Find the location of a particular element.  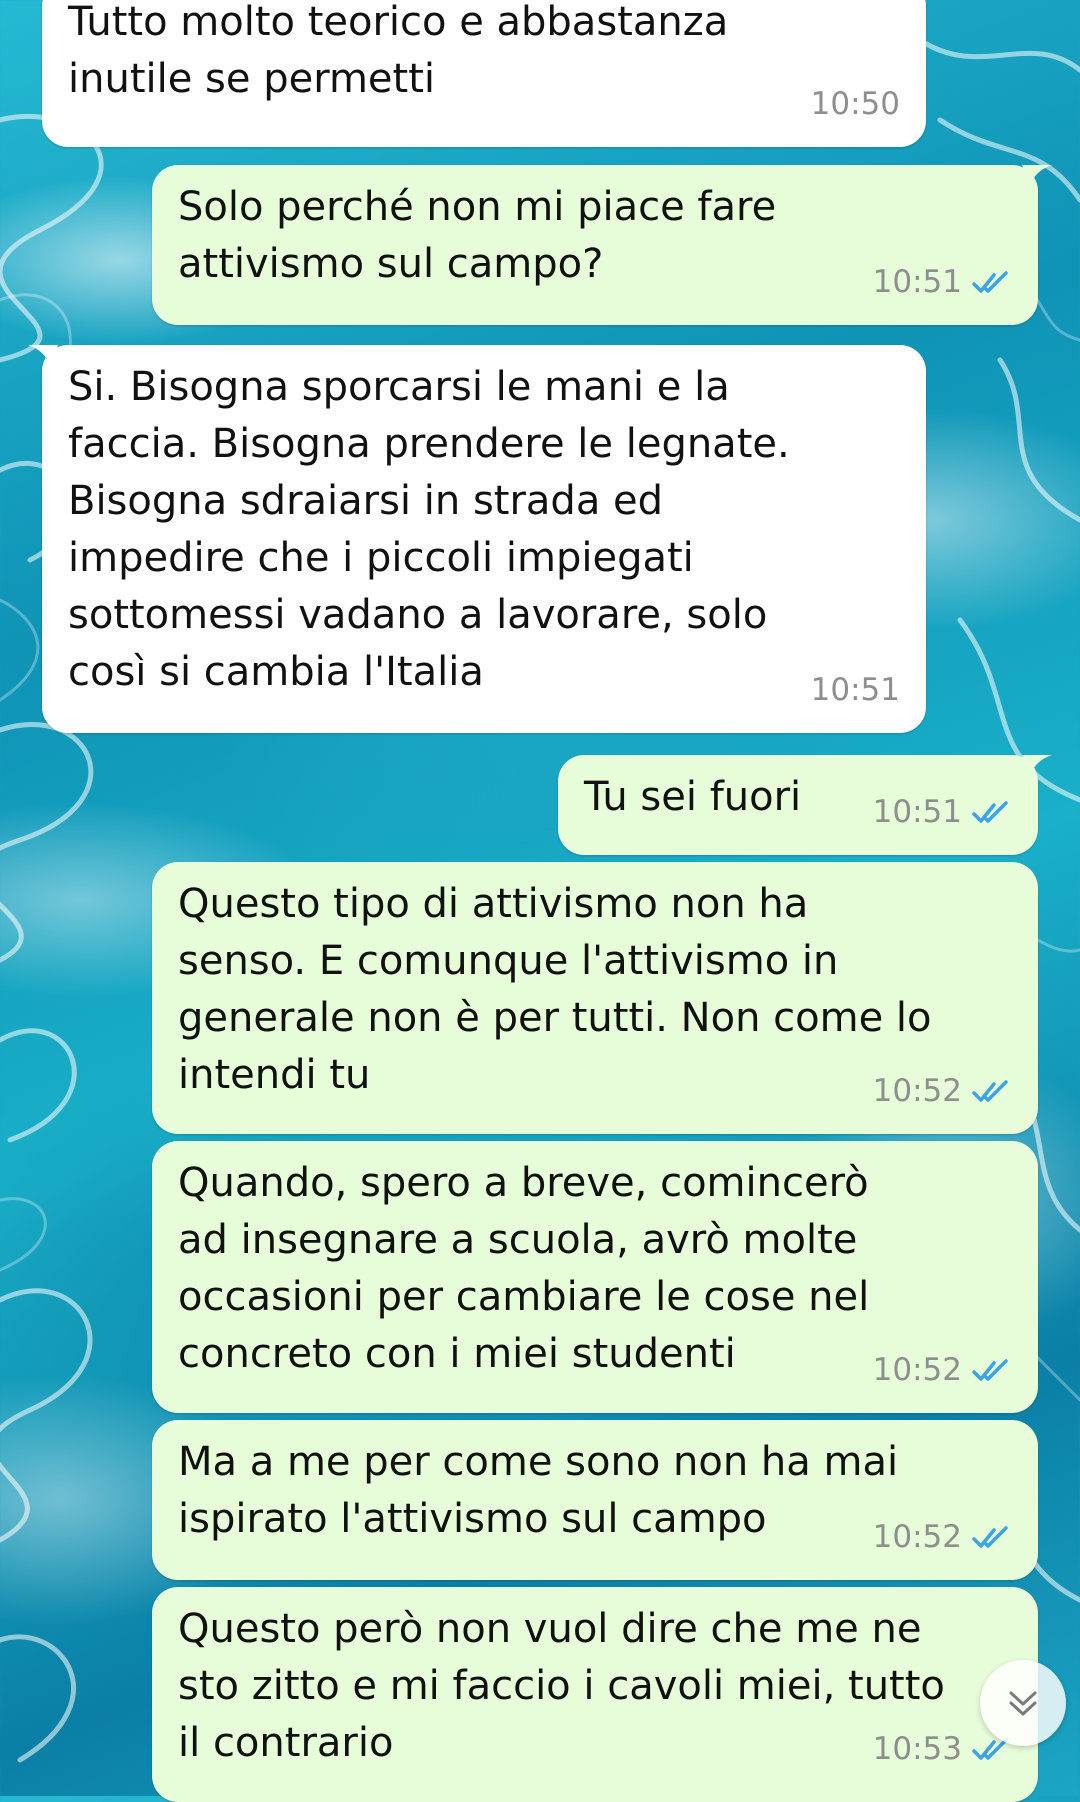

message-meta: 10:50 is located at coordinates (855, 104).